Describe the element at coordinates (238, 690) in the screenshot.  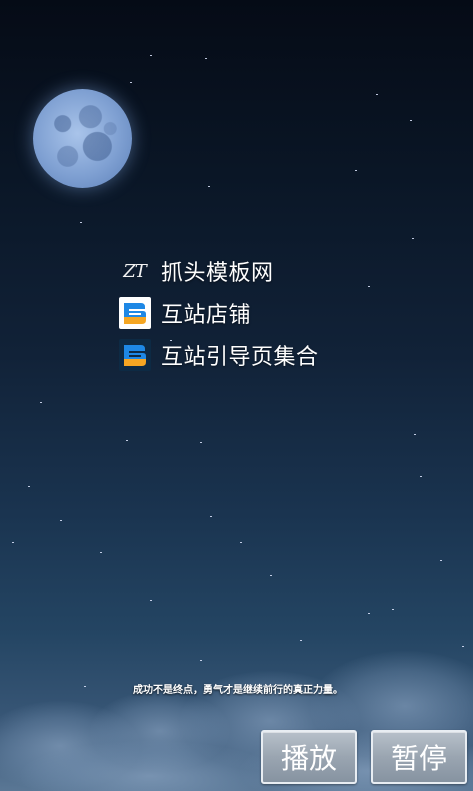
I see `slogan-text: 成功不是终点，勇气才是继续前行的真正力量。` at that location.